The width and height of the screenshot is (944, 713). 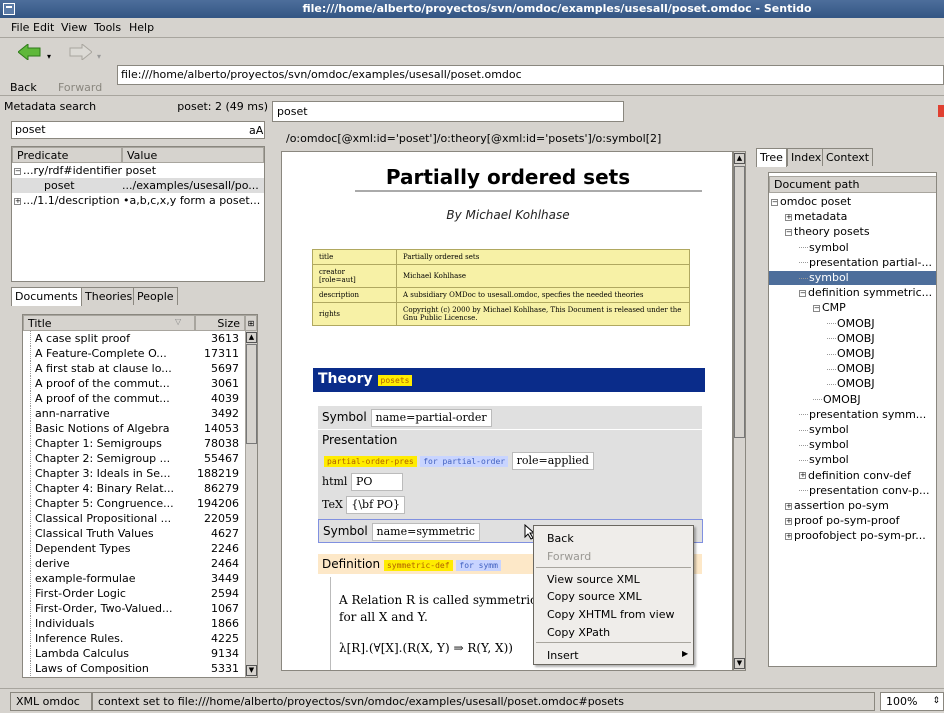 I want to click on document-list-item: A proof of the commut... 4039, so click(x=134, y=398).